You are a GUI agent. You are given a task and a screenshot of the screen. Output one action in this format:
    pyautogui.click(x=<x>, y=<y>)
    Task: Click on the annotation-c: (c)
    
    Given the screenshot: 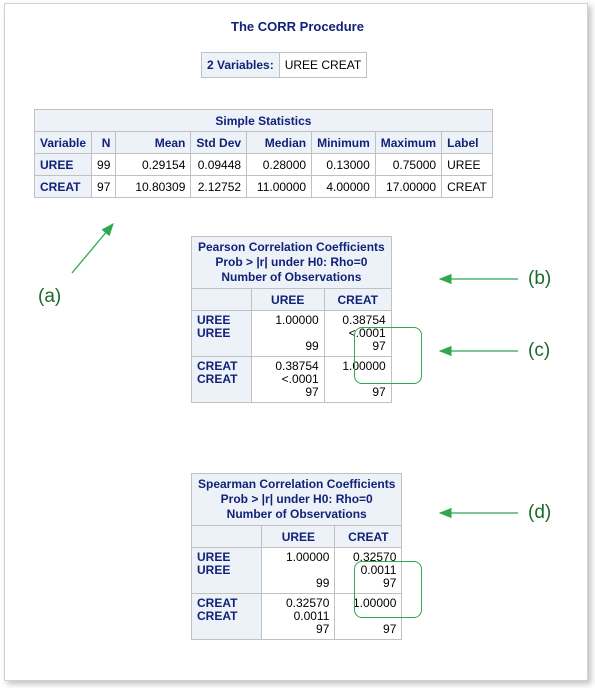 What is the action you would take?
    pyautogui.click(x=539, y=350)
    